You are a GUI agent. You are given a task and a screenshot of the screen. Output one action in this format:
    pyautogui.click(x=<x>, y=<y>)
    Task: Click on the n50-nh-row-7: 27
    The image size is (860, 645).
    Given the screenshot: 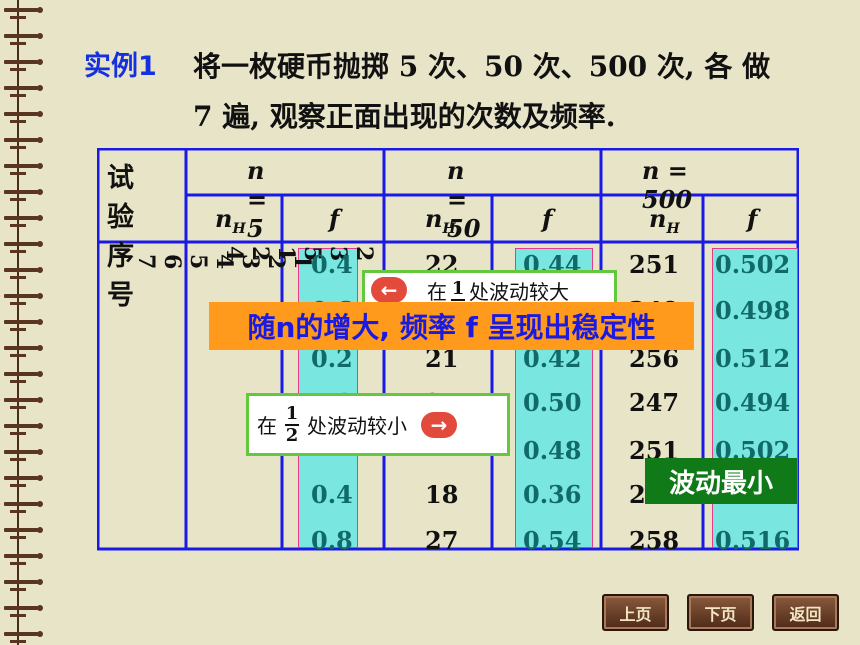 What is the action you would take?
    pyautogui.click(x=442, y=540)
    